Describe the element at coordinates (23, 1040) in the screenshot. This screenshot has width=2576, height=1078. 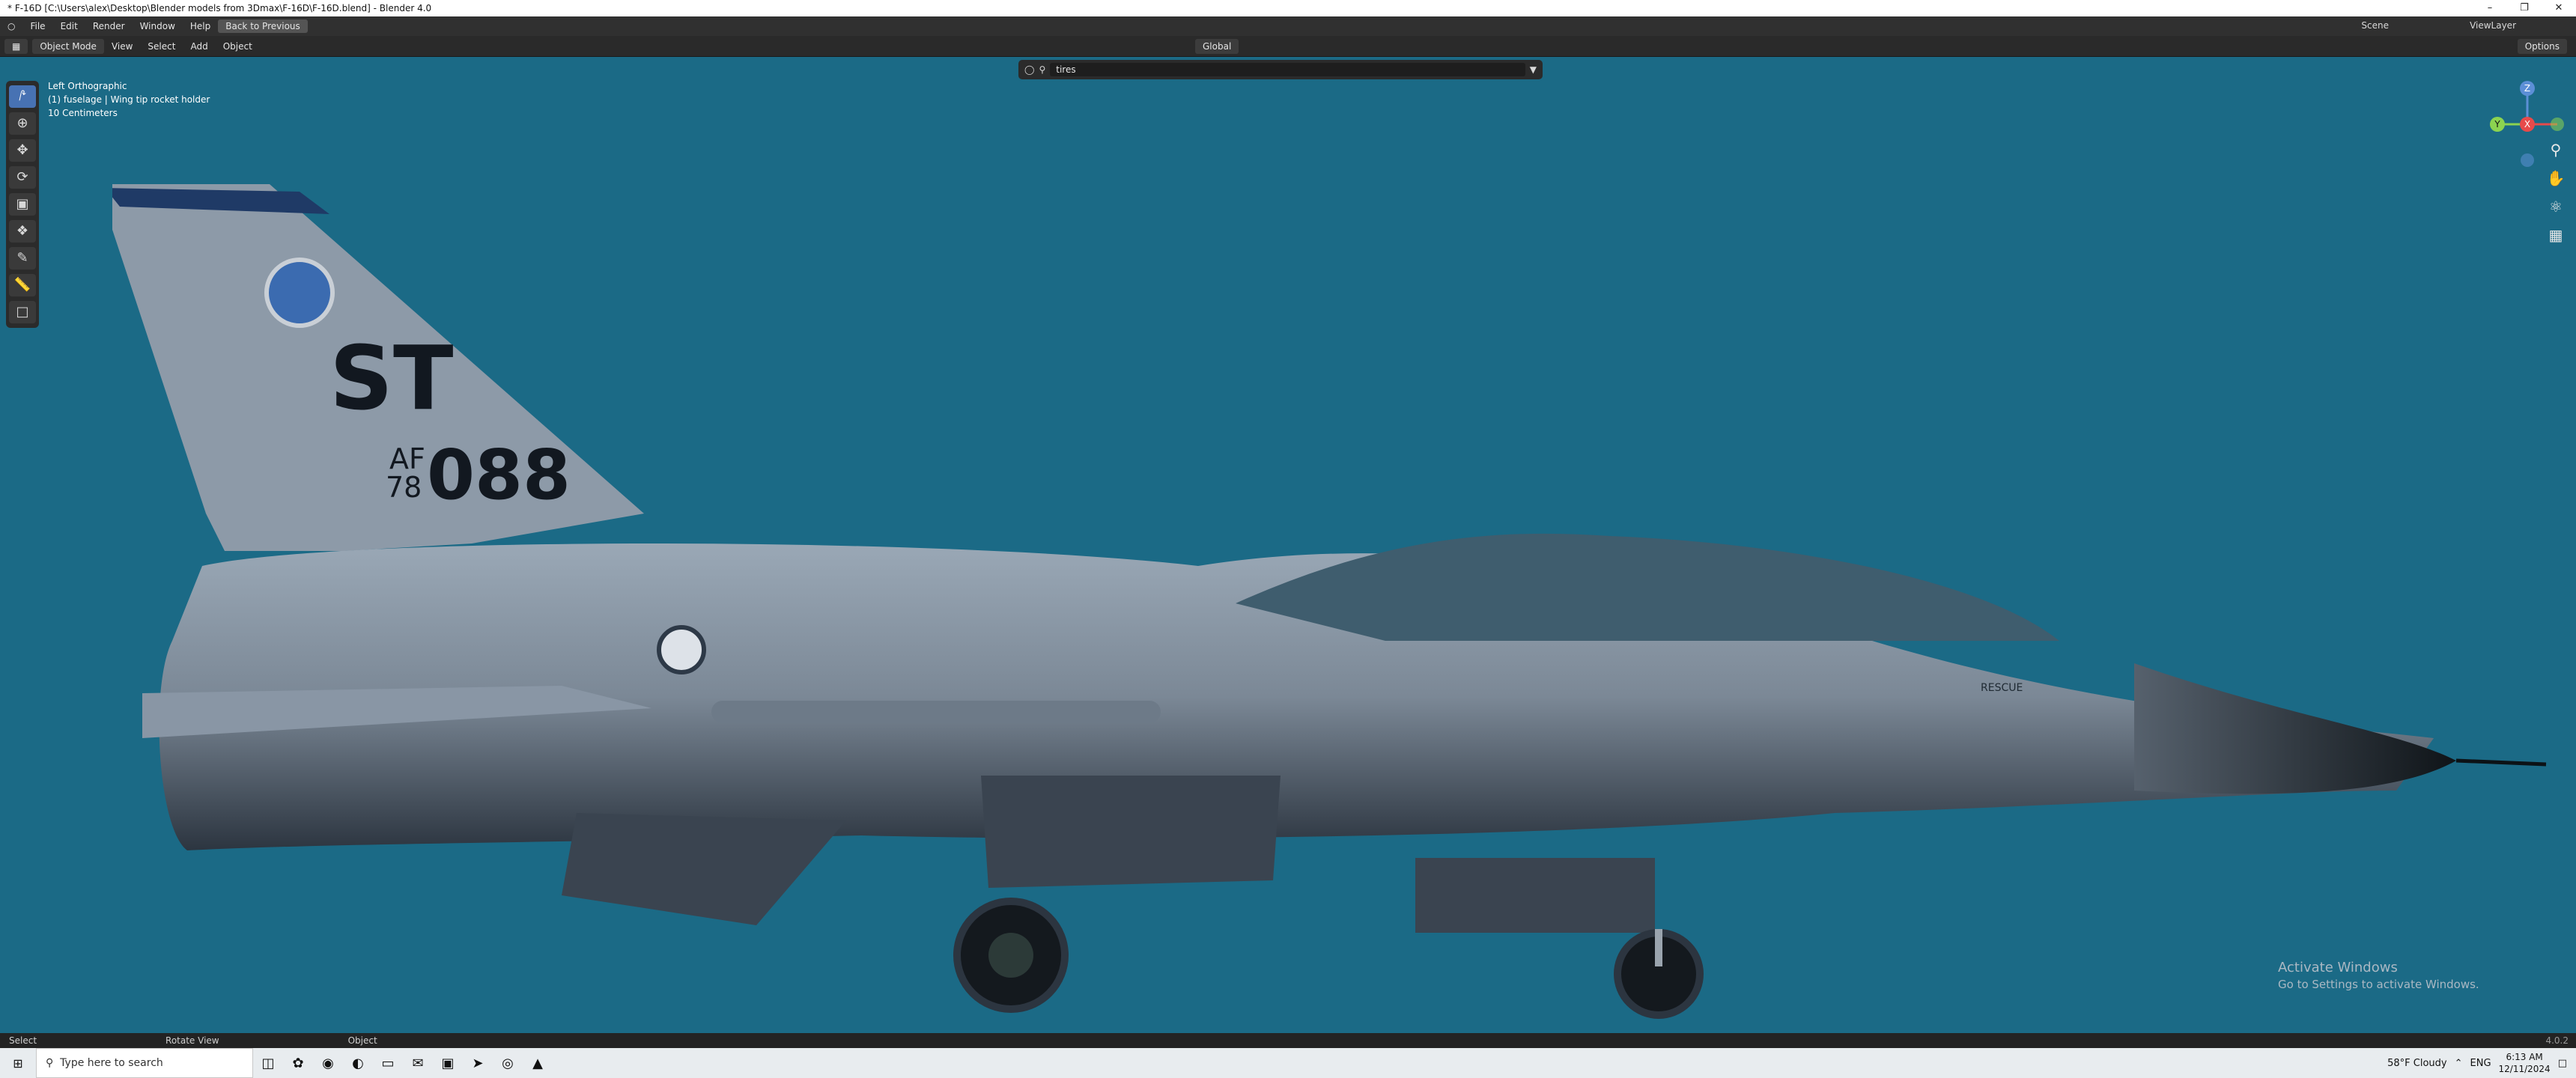
I see `status-select: Select` at that location.